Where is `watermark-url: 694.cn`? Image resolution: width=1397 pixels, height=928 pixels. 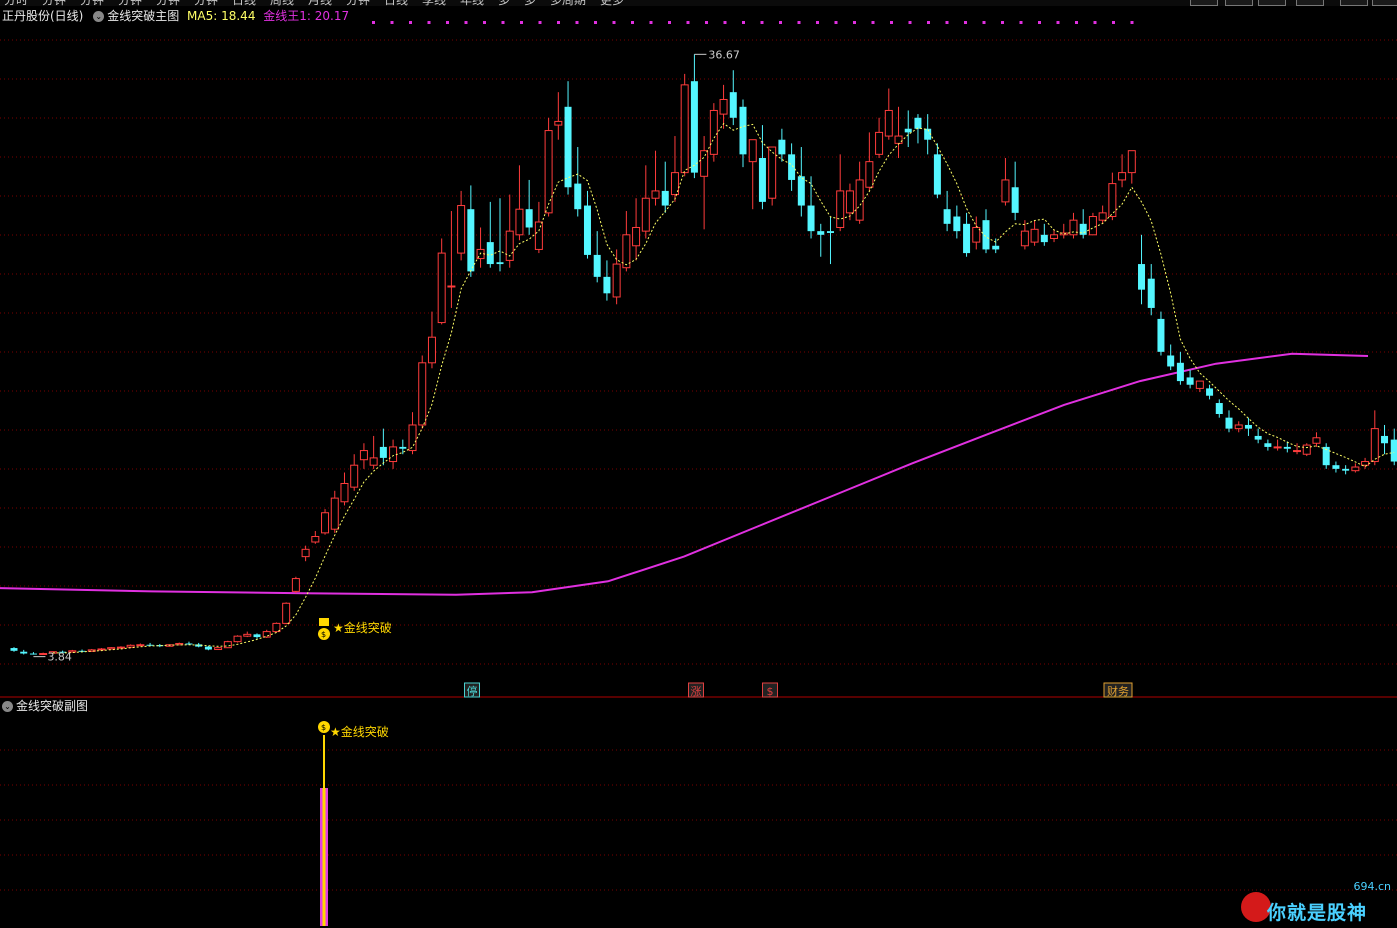
watermark-url: 694.cn is located at coordinates (1372, 886).